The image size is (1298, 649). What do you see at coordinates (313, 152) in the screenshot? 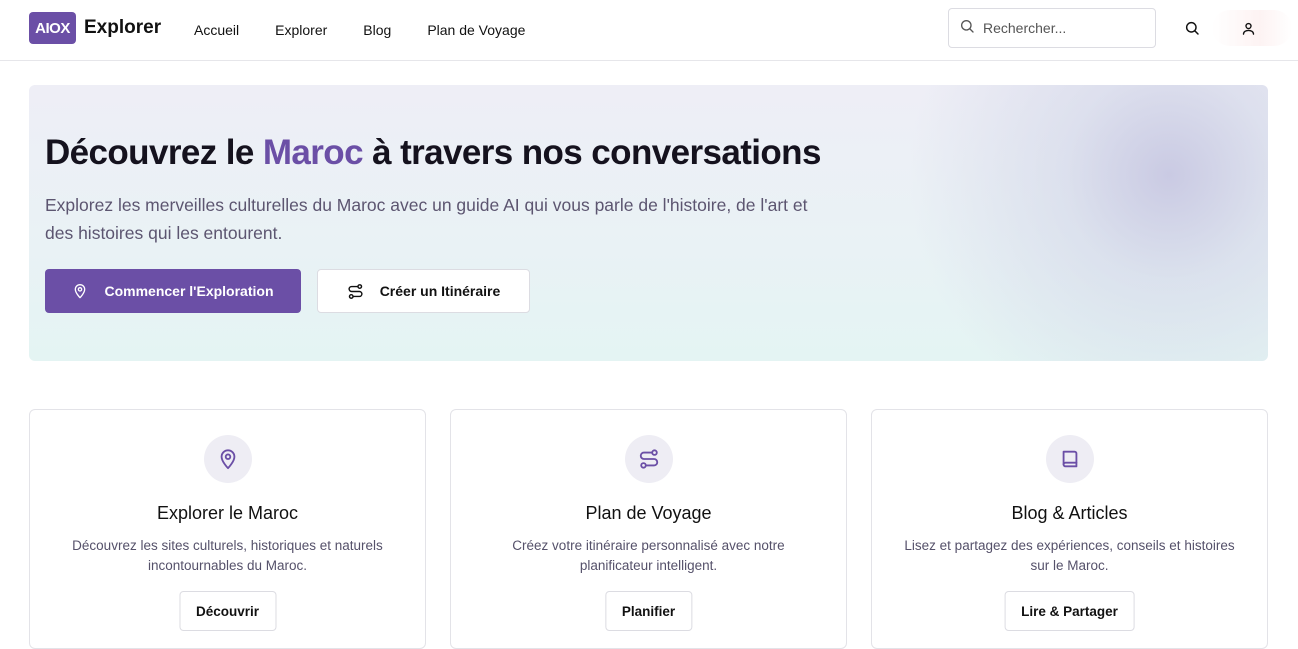
I see `hero-title-accent: Maroc` at bounding box center [313, 152].